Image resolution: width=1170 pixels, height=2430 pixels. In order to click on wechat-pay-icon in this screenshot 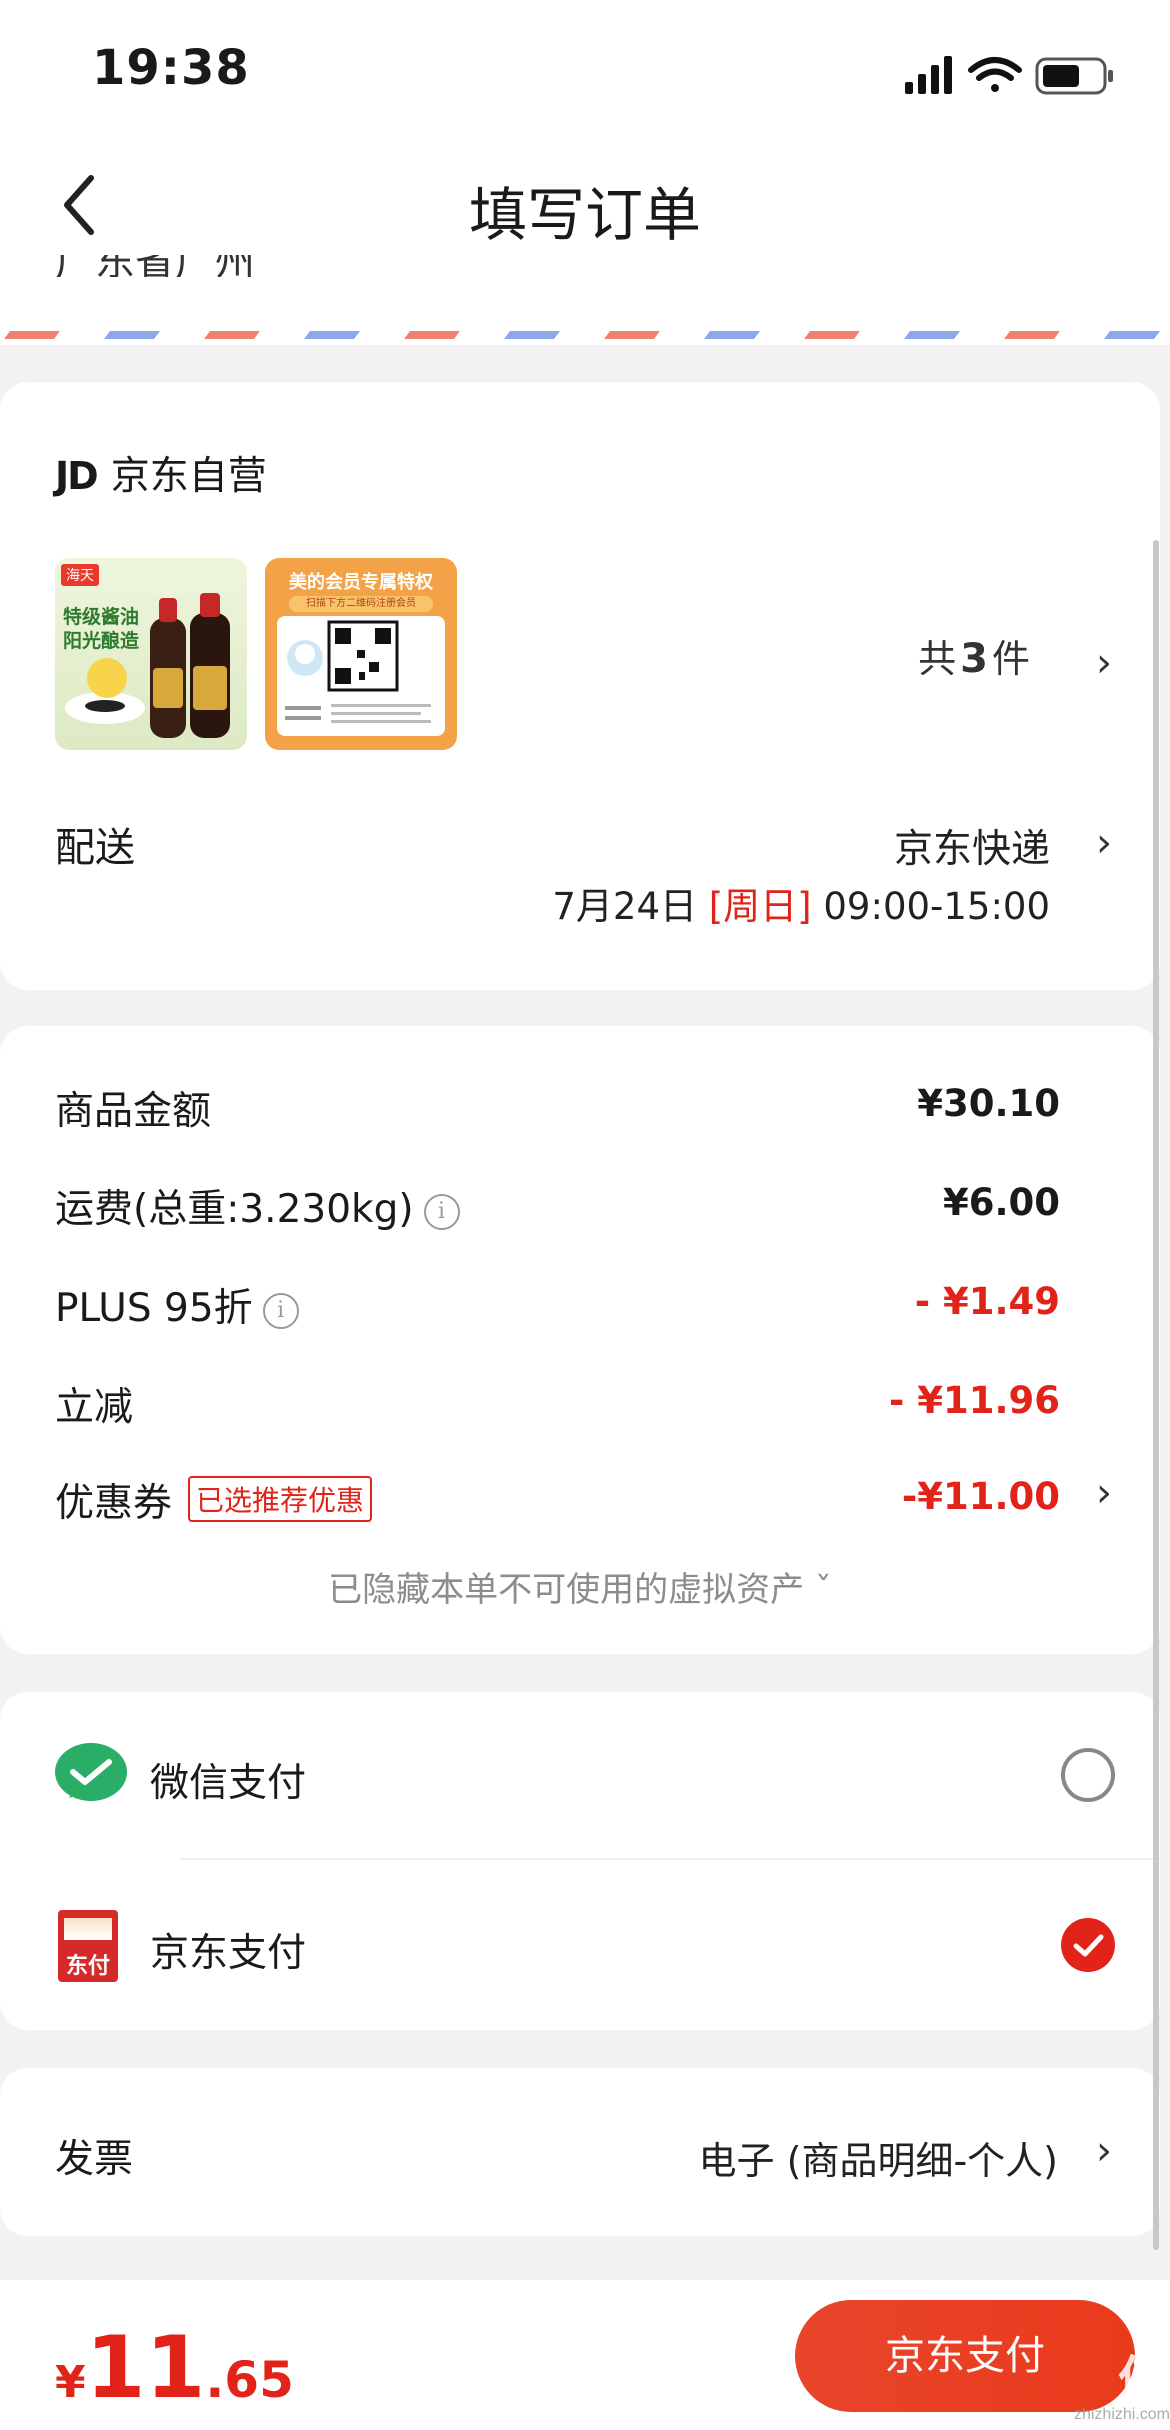, I will do `click(91, 1772)`.